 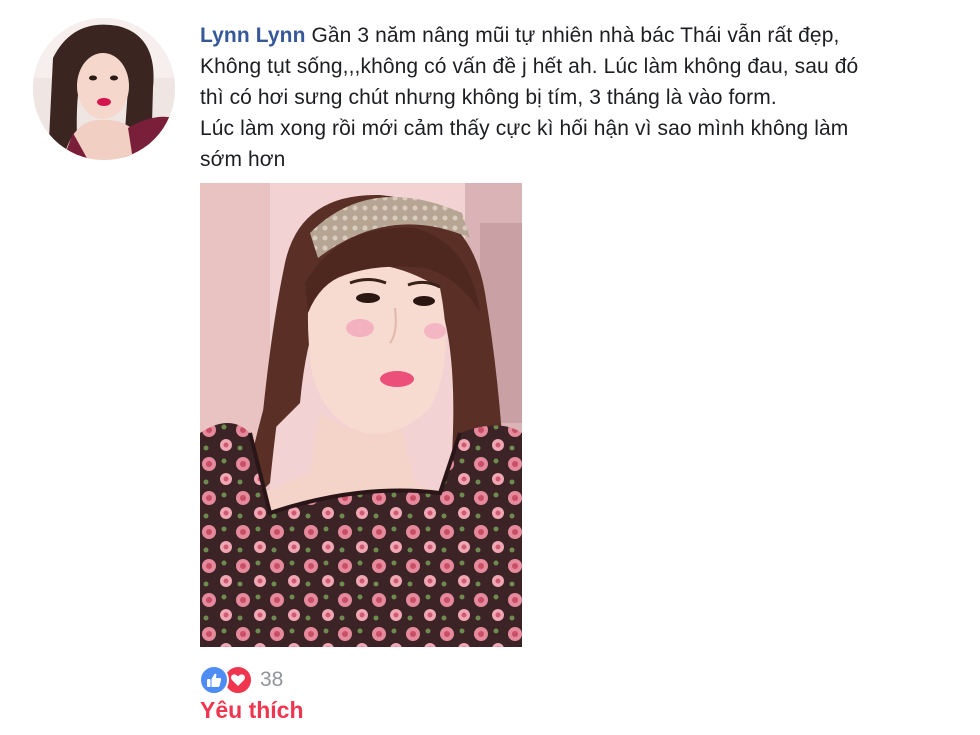 I want to click on reaction-summary: 38, so click(x=241, y=680).